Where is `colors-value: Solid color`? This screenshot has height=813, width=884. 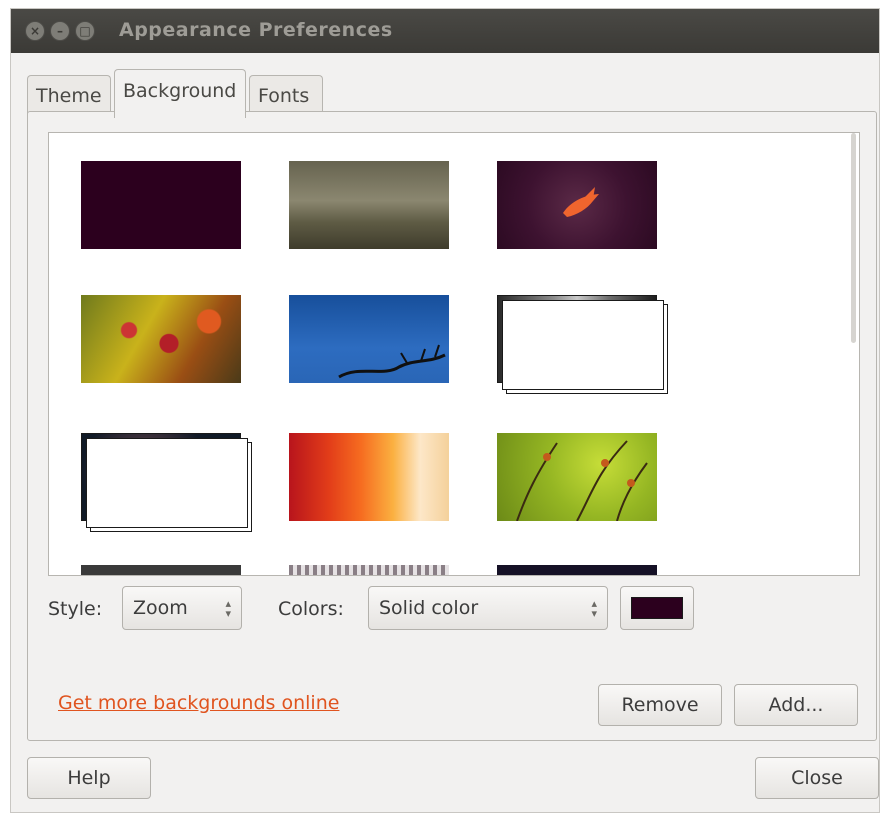
colors-value: Solid color is located at coordinates (429, 608).